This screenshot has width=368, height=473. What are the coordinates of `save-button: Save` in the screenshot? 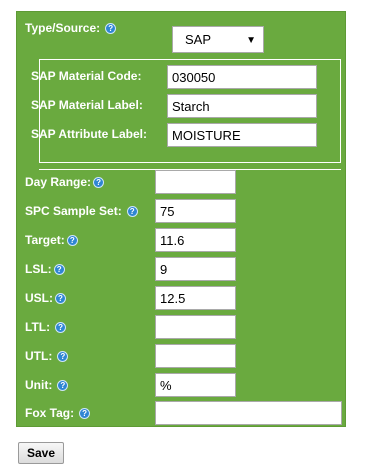 It's located at (41, 453).